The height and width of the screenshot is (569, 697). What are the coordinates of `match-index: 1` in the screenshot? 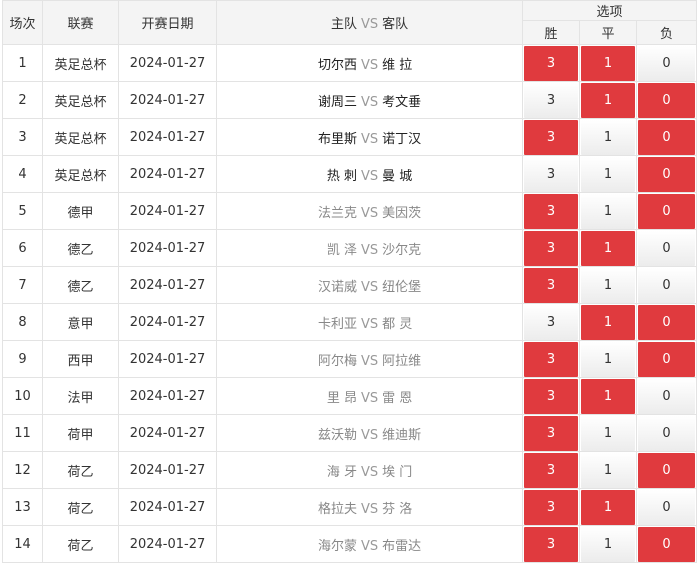 It's located at (22, 63).